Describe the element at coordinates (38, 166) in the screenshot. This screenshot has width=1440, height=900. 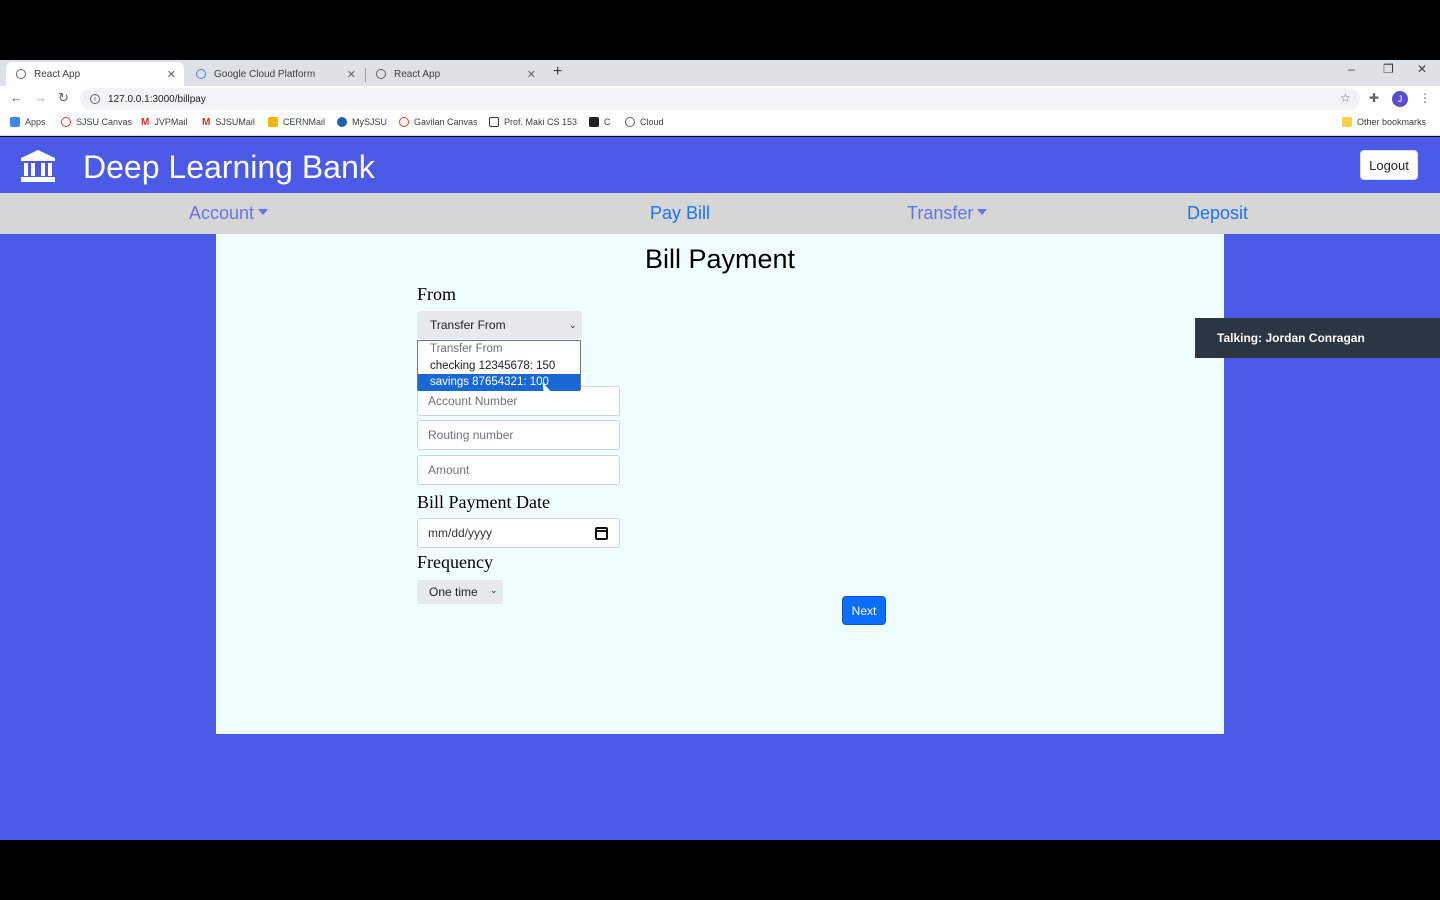
I see `bank-icon` at that location.